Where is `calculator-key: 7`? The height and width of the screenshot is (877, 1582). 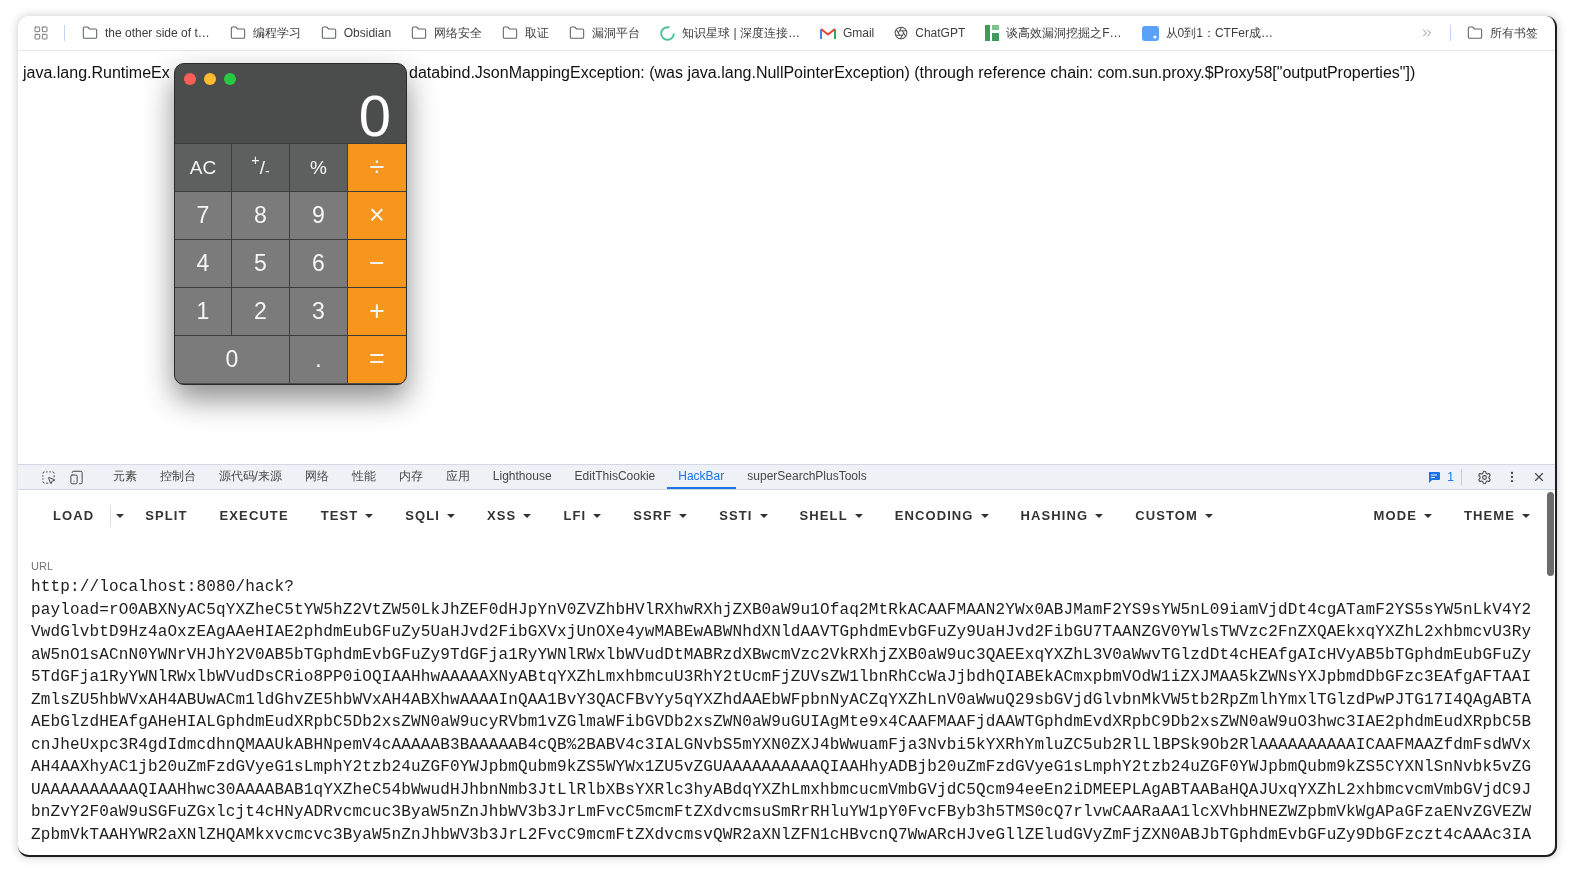 calculator-key: 7 is located at coordinates (203, 215).